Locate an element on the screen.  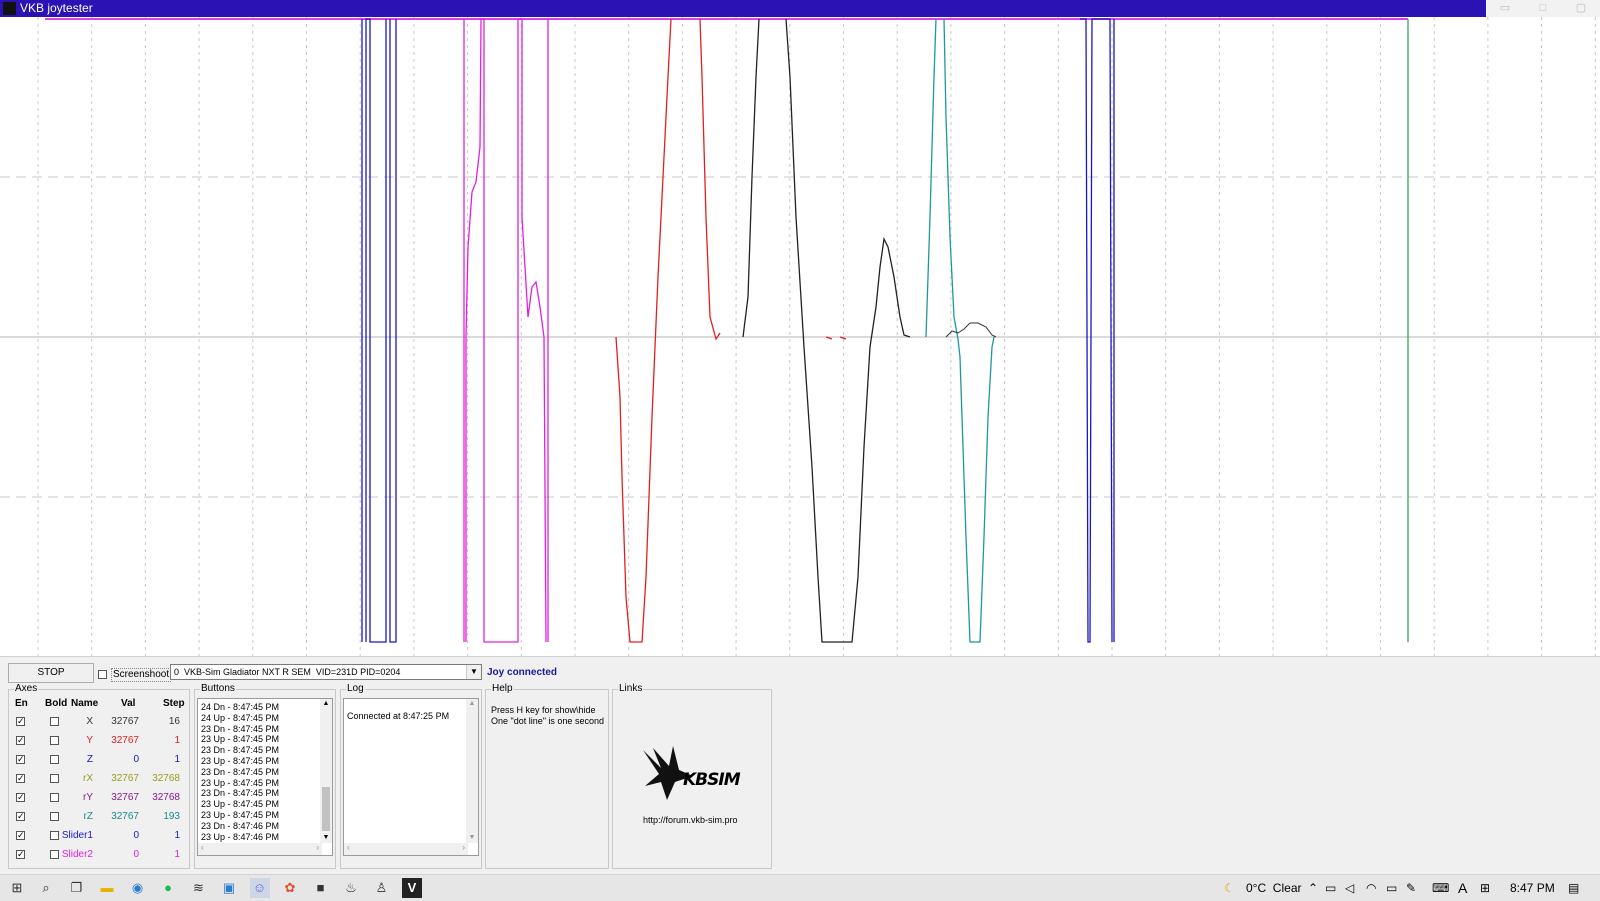
axis-name: Z is located at coordinates (89, 759).